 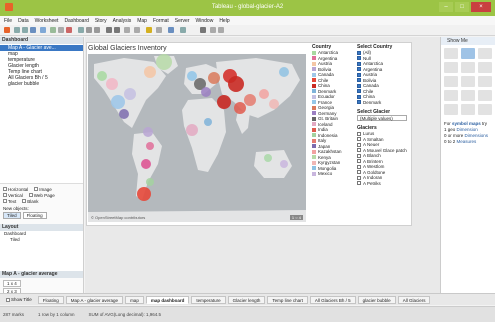 What do you see at coordinates (382, 184) in the screenshot?
I see `glacier-option: A Petriks` at bounding box center [382, 184].